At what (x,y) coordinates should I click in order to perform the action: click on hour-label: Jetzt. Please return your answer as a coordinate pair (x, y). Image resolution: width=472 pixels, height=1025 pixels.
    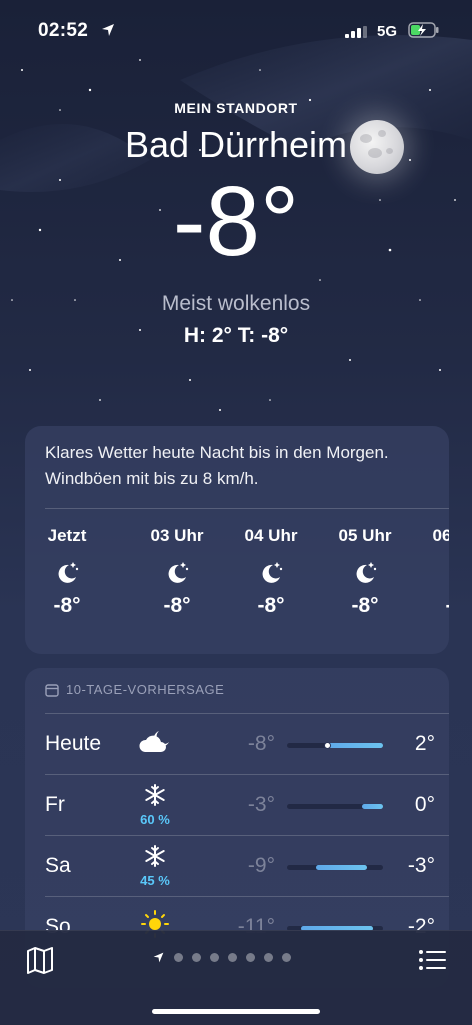
    Looking at the image, I should click on (67, 535).